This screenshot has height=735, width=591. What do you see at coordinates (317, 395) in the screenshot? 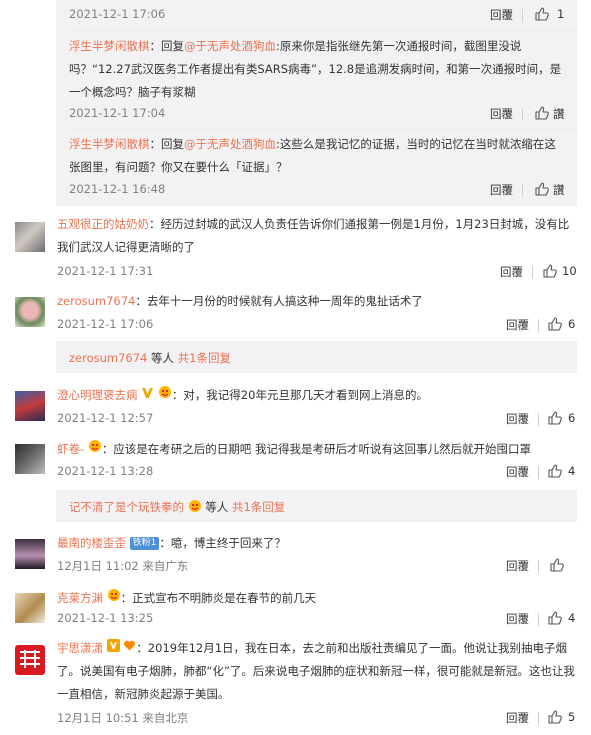
I see `comment-text: 澄心明理褒去病 ：对，我记得20年元旦那几天才看到网上消息的。` at bounding box center [317, 395].